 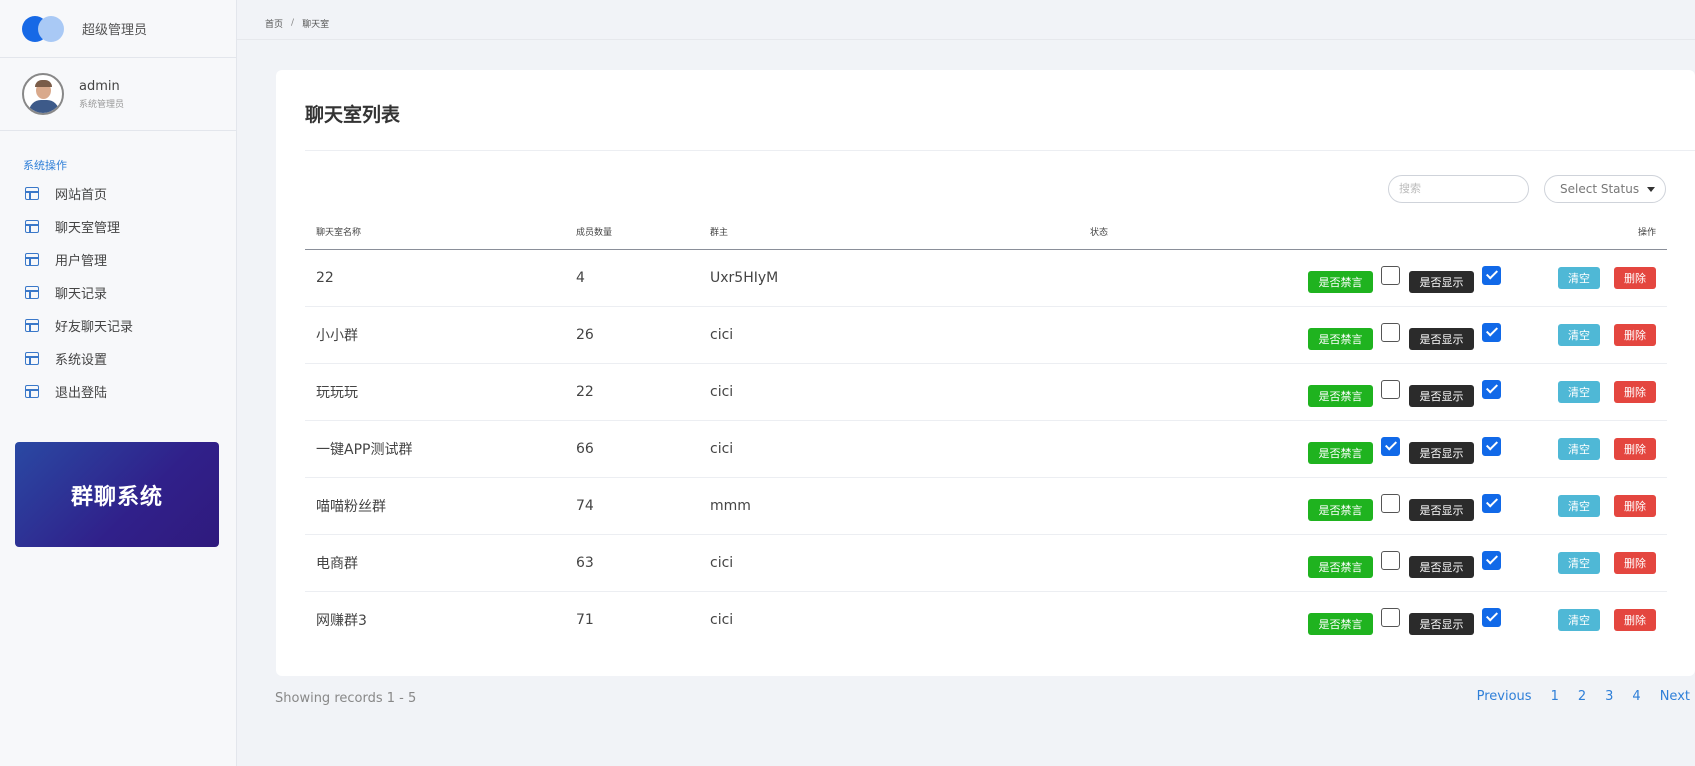 I want to click on sidebar-item-home: 网站首页, so click(x=118, y=193).